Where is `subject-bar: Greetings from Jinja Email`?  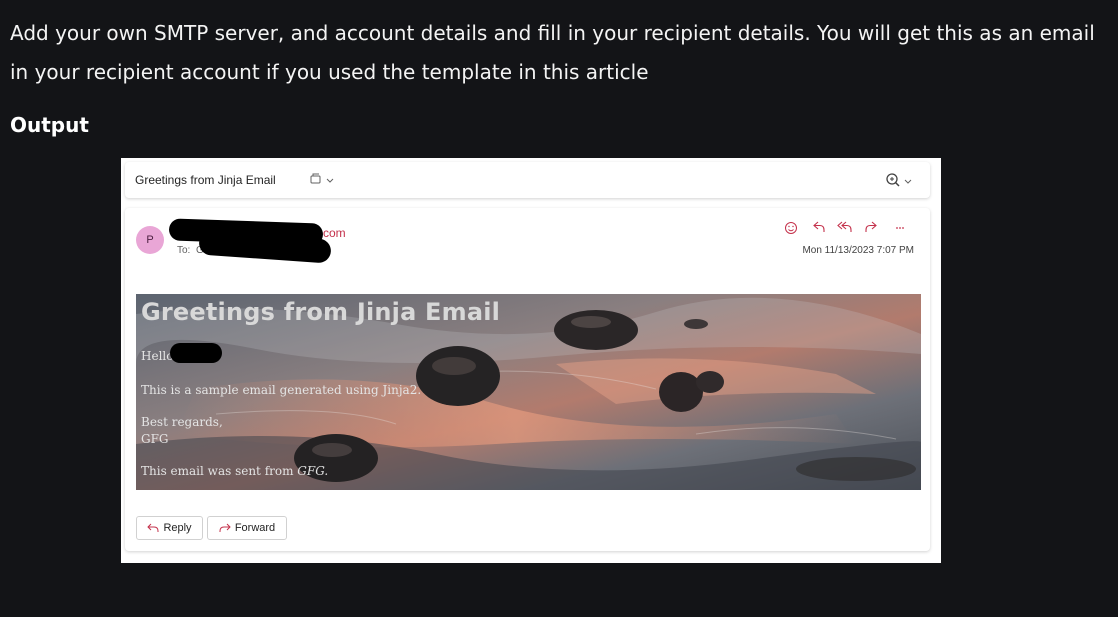
subject-bar: Greetings from Jinja Email is located at coordinates (527, 180).